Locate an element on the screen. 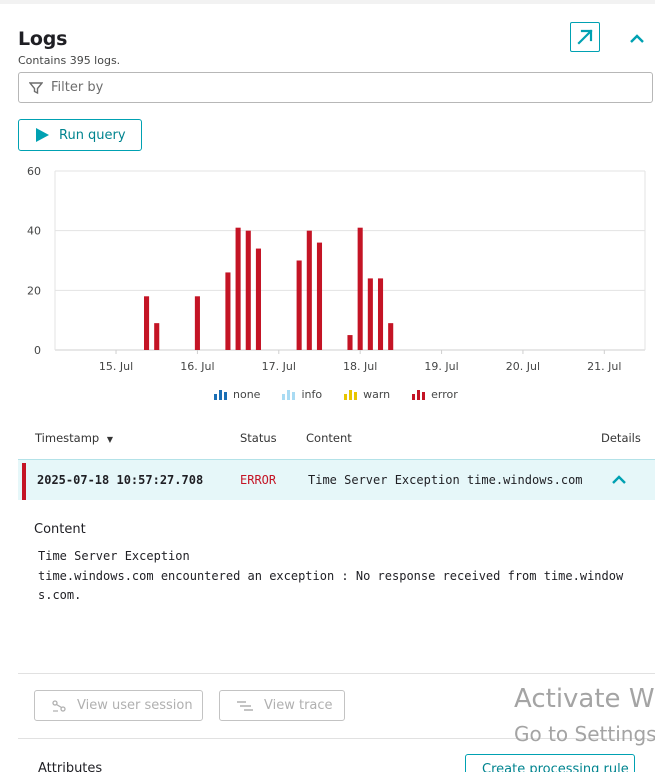 Image resolution: width=655 pixels, height=772 pixels. chart-legend: none info warn error is located at coordinates (347, 394).